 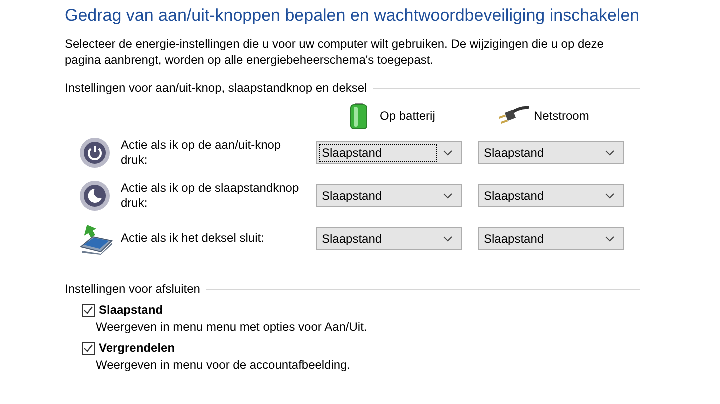 I want to click on option-description: Weergeven in menu menu met opties voor Aan/Uit., so click(x=232, y=327).